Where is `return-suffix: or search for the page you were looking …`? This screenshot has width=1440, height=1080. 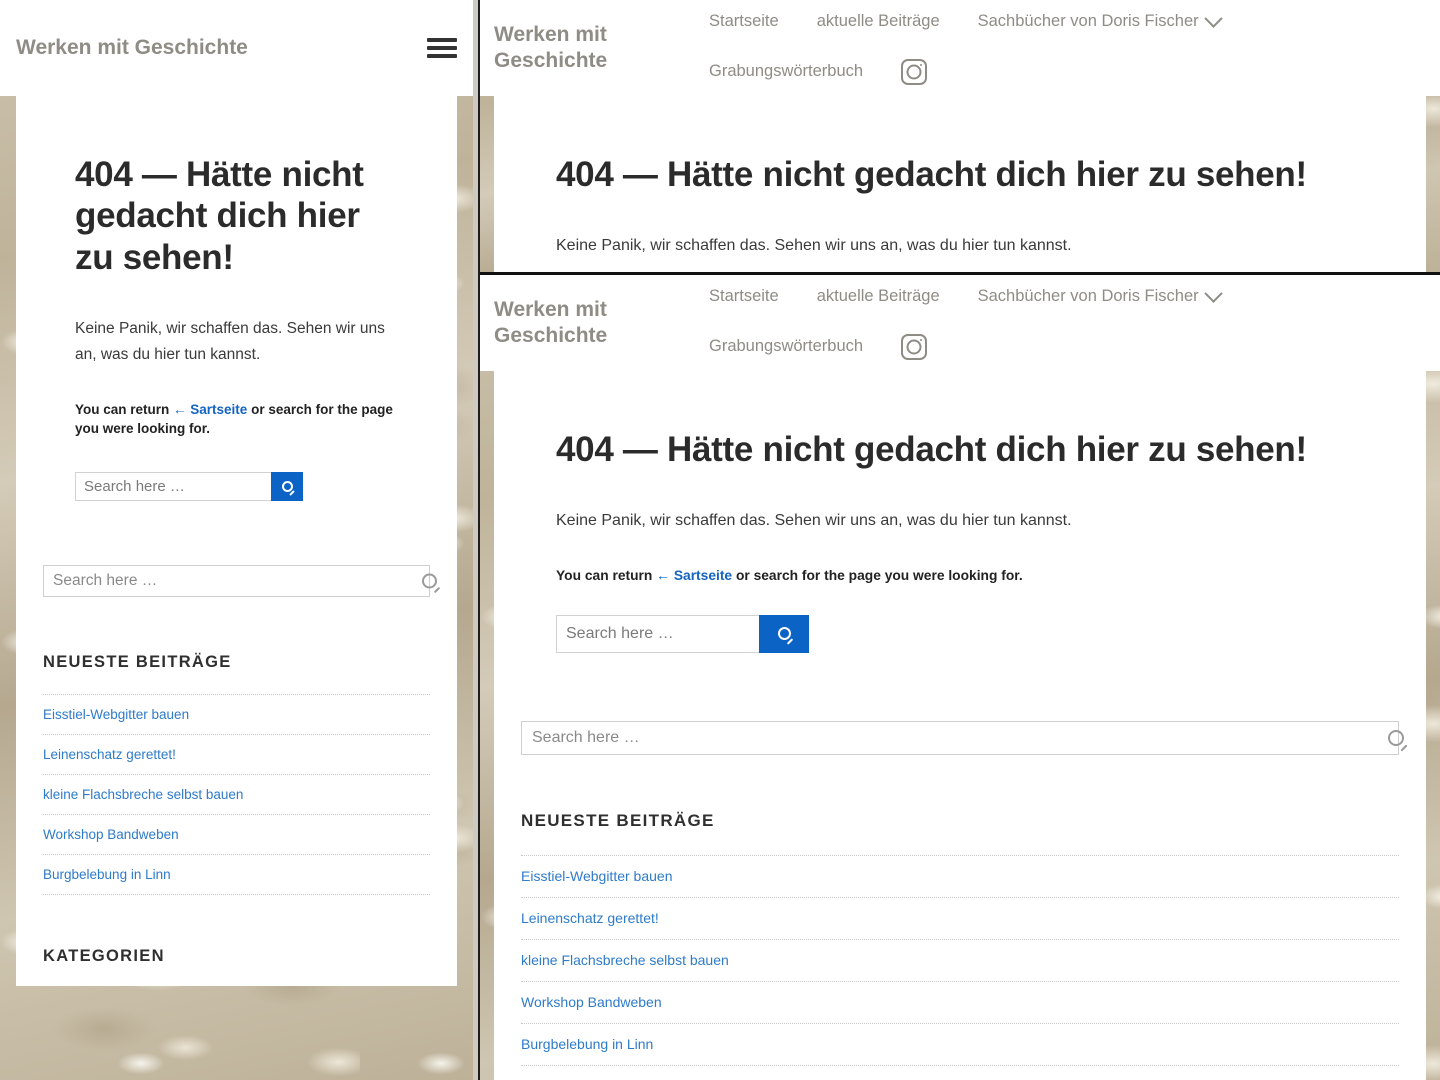
return-suffix: or search for the page you were looking … is located at coordinates (879, 575).